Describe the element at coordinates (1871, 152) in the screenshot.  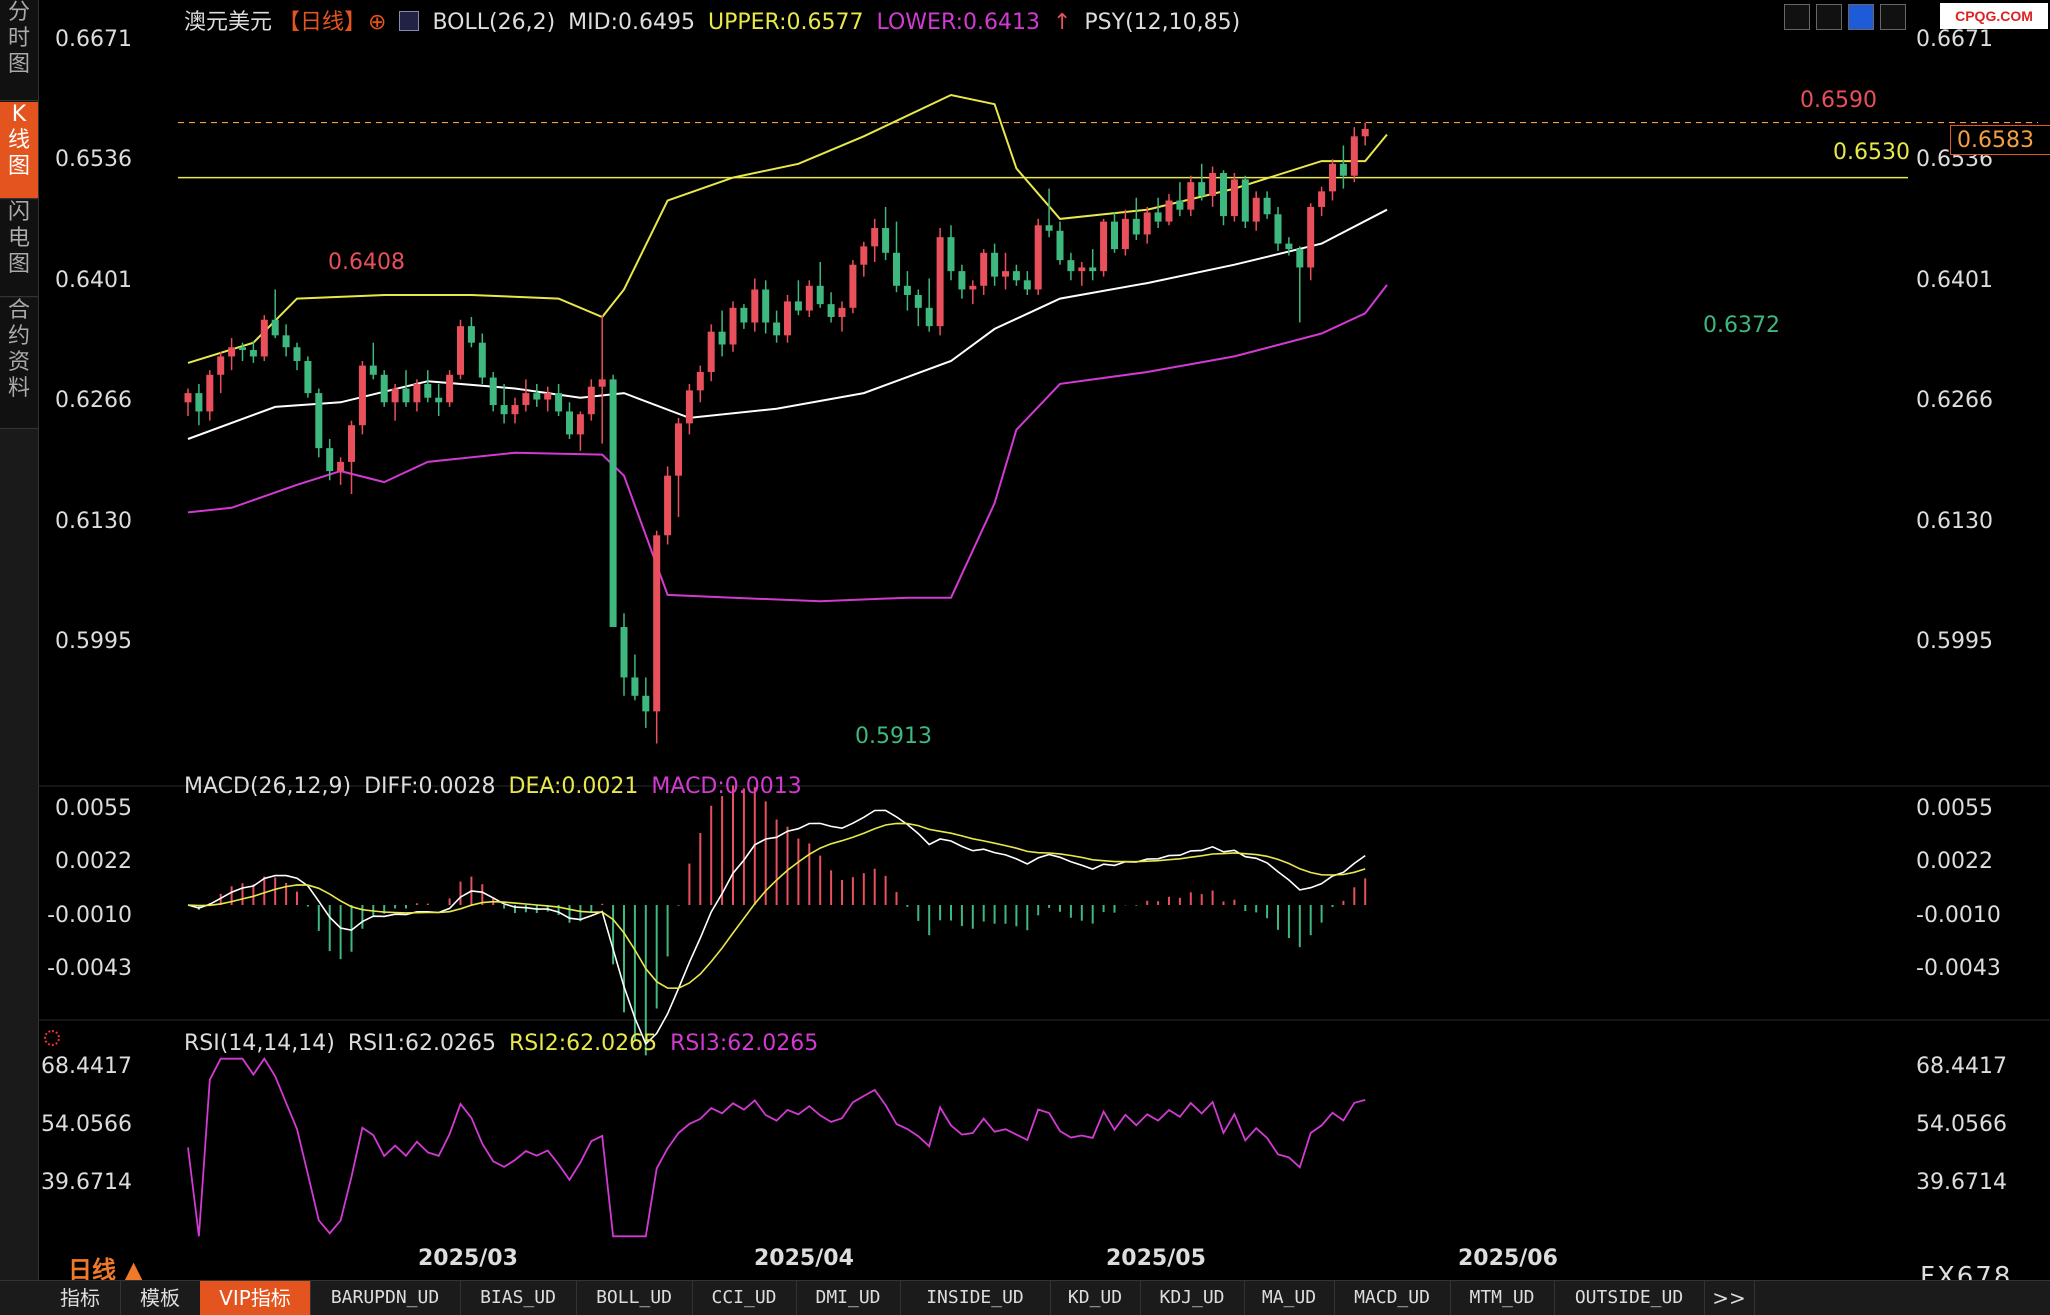
I see `hline-label: 0.6530` at that location.